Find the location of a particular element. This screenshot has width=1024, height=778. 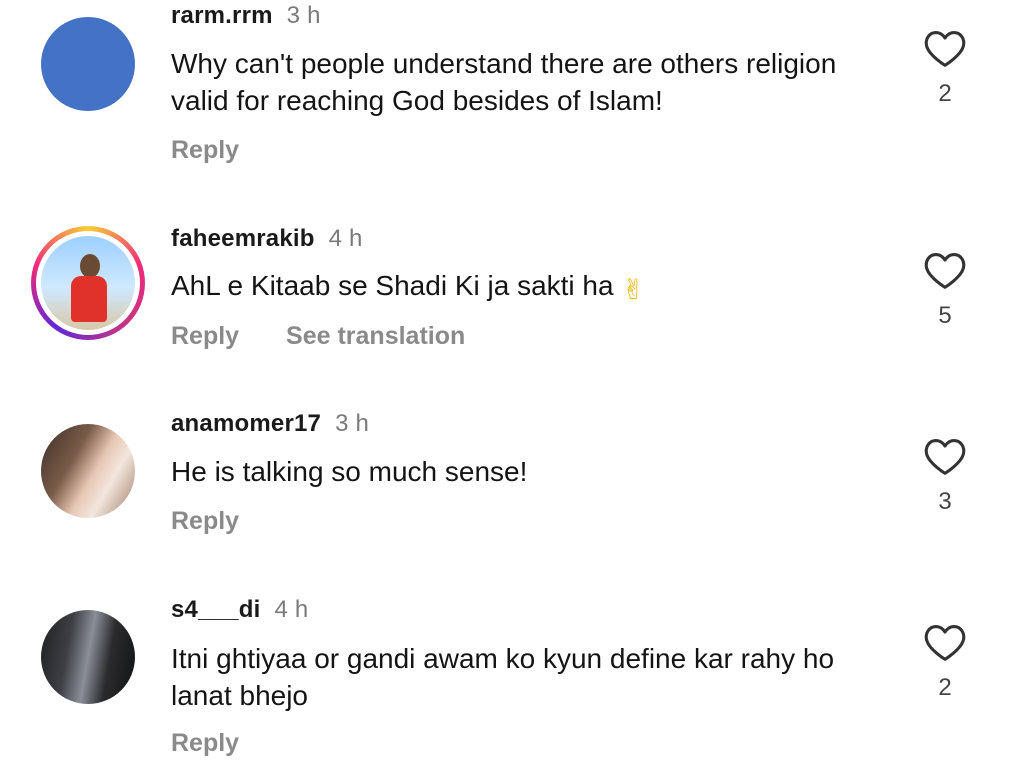

avatar-shirt-shape is located at coordinates (89, 299).